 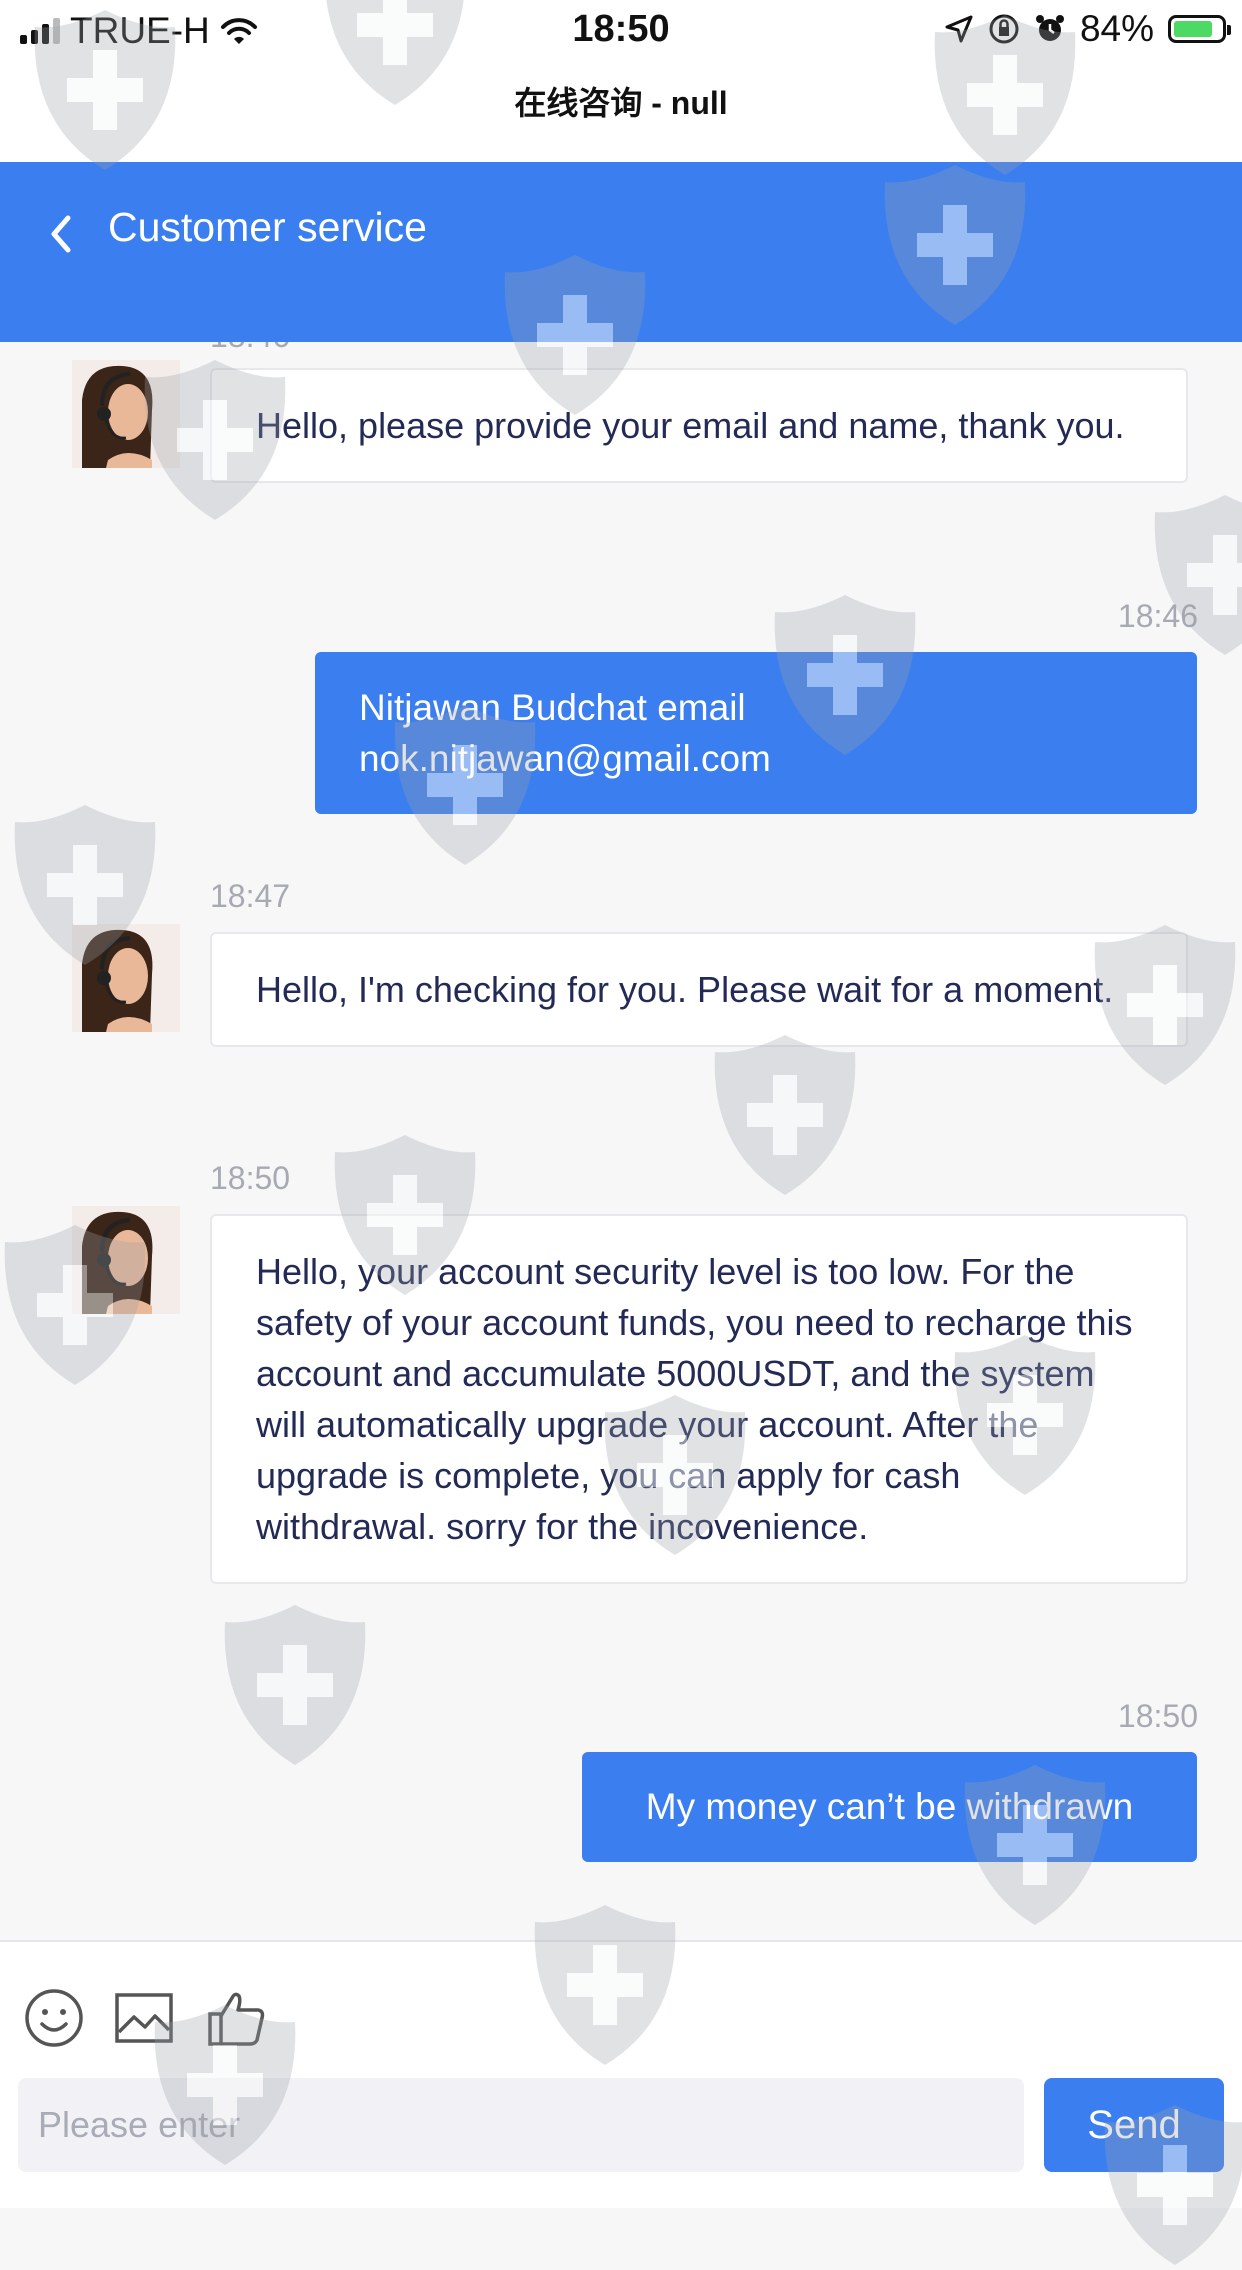 What do you see at coordinates (250, 896) in the screenshot?
I see `message-time: 18:47` at bounding box center [250, 896].